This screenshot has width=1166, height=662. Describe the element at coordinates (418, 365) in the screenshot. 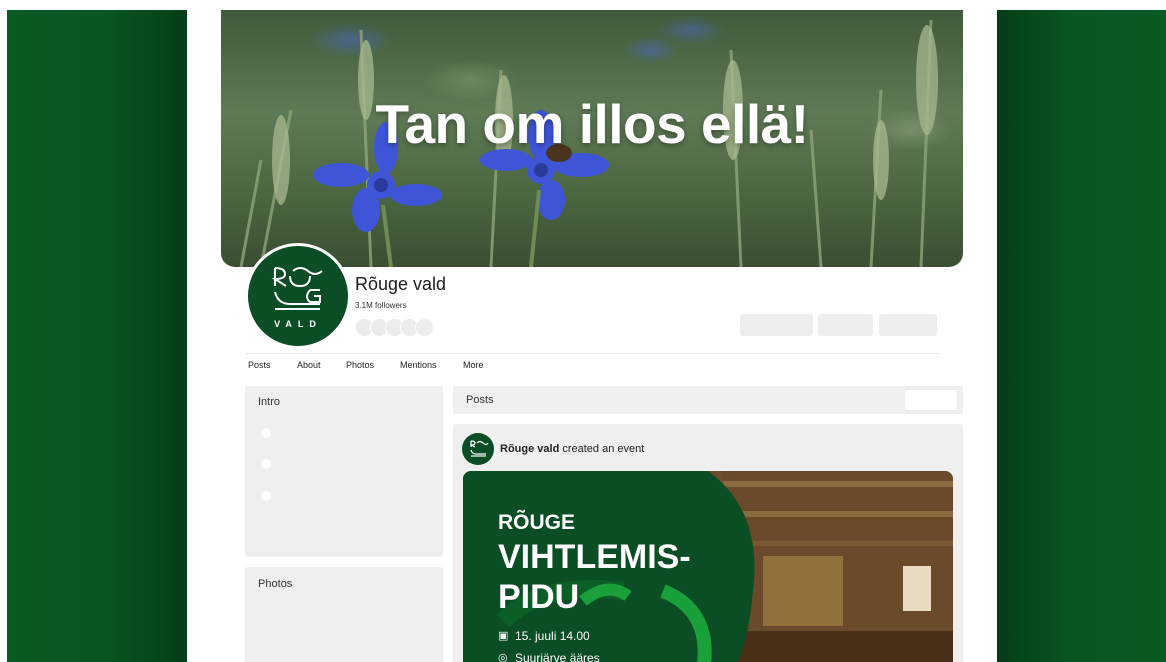

I see `tab-mentions: Mentions` at that location.